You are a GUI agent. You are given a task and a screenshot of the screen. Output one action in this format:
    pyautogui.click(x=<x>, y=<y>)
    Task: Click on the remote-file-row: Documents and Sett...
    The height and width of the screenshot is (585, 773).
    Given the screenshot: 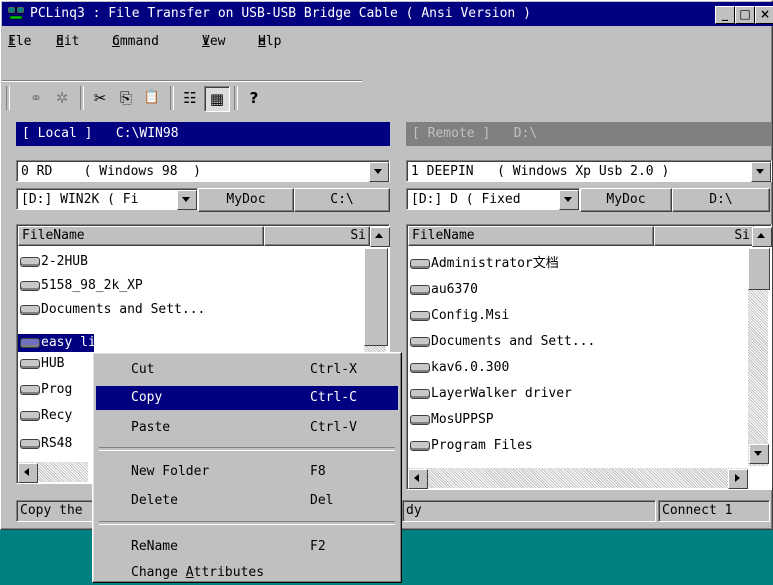 What is the action you would take?
    pyautogui.click(x=502, y=342)
    